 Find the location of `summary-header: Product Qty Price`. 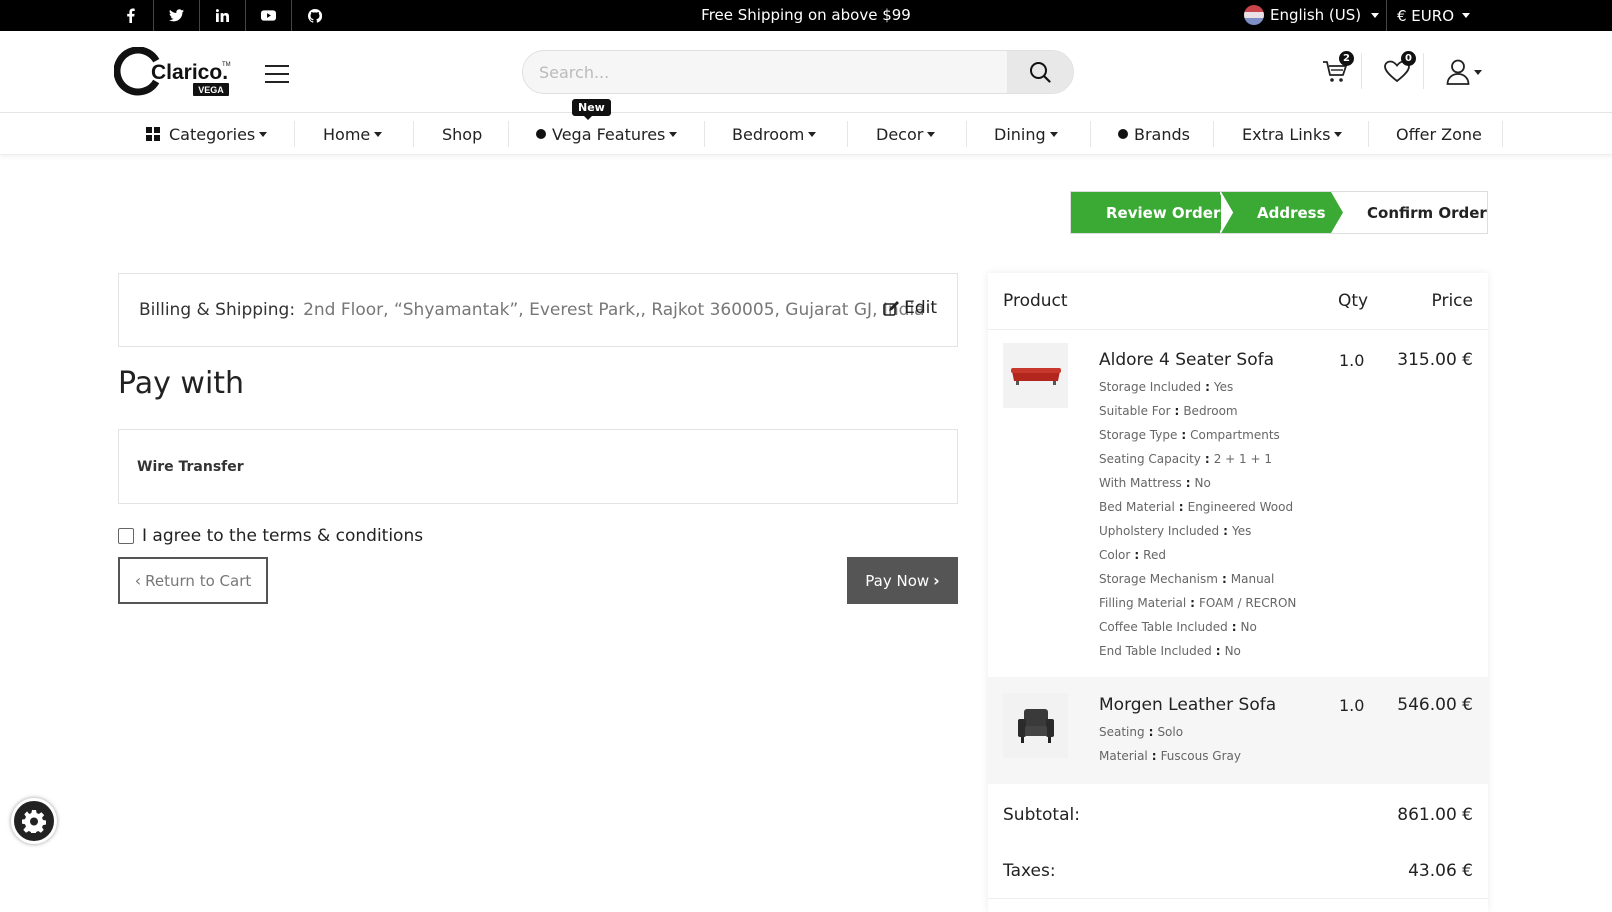

summary-header: Product Qty Price is located at coordinates (1238, 301).